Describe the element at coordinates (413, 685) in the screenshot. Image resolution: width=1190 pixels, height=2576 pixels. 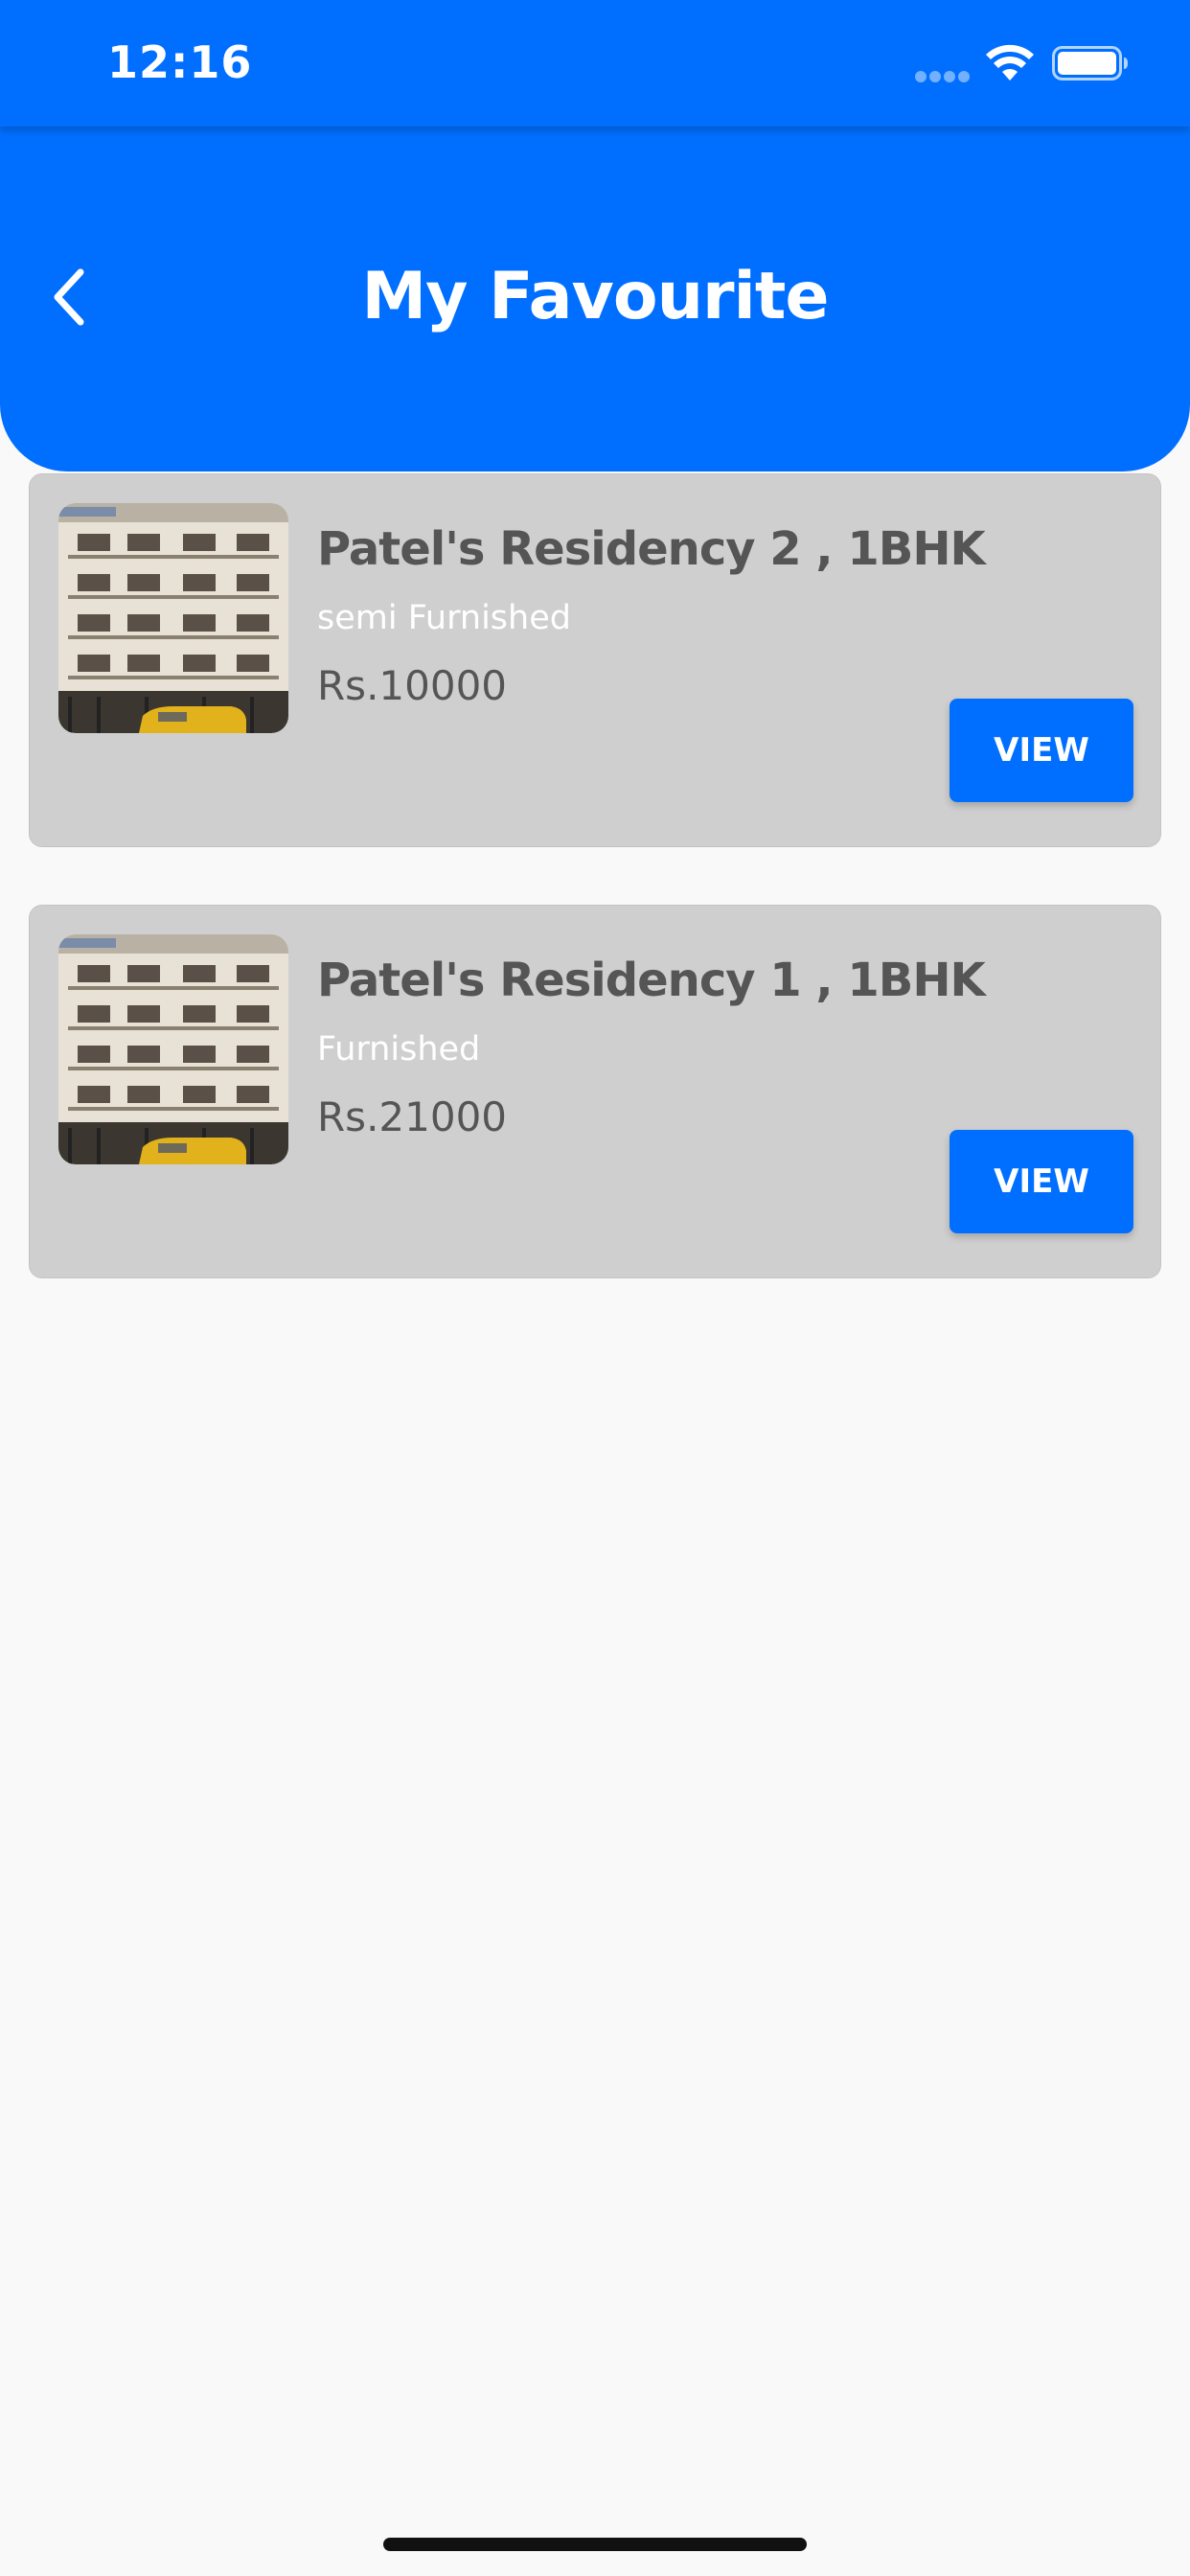
I see `property-price: Rs.10000` at that location.